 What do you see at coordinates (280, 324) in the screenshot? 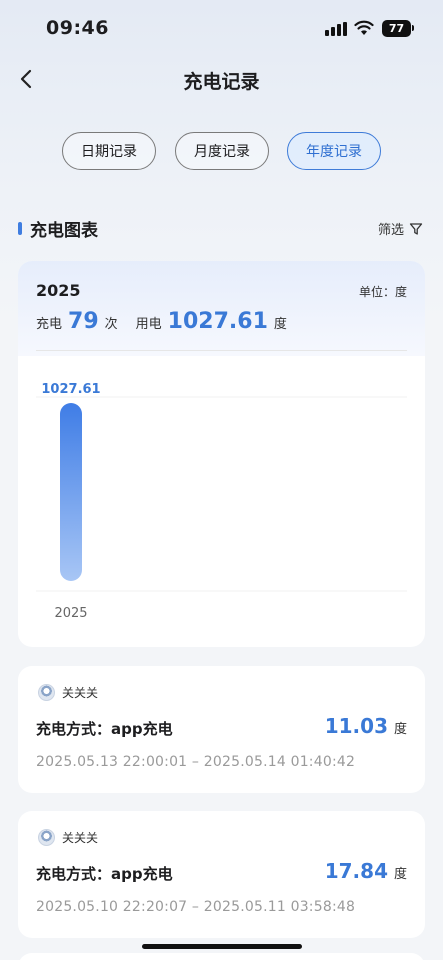
I see `energy-unit: 度` at bounding box center [280, 324].